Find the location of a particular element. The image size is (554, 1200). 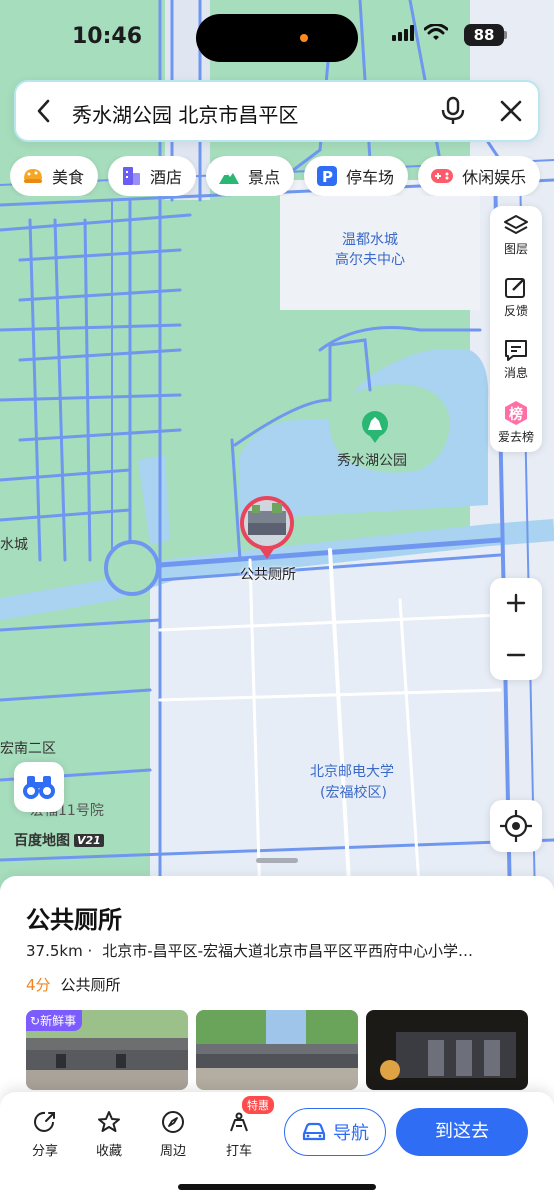

favorite-button: 收藏 is located at coordinates (109, 1134).